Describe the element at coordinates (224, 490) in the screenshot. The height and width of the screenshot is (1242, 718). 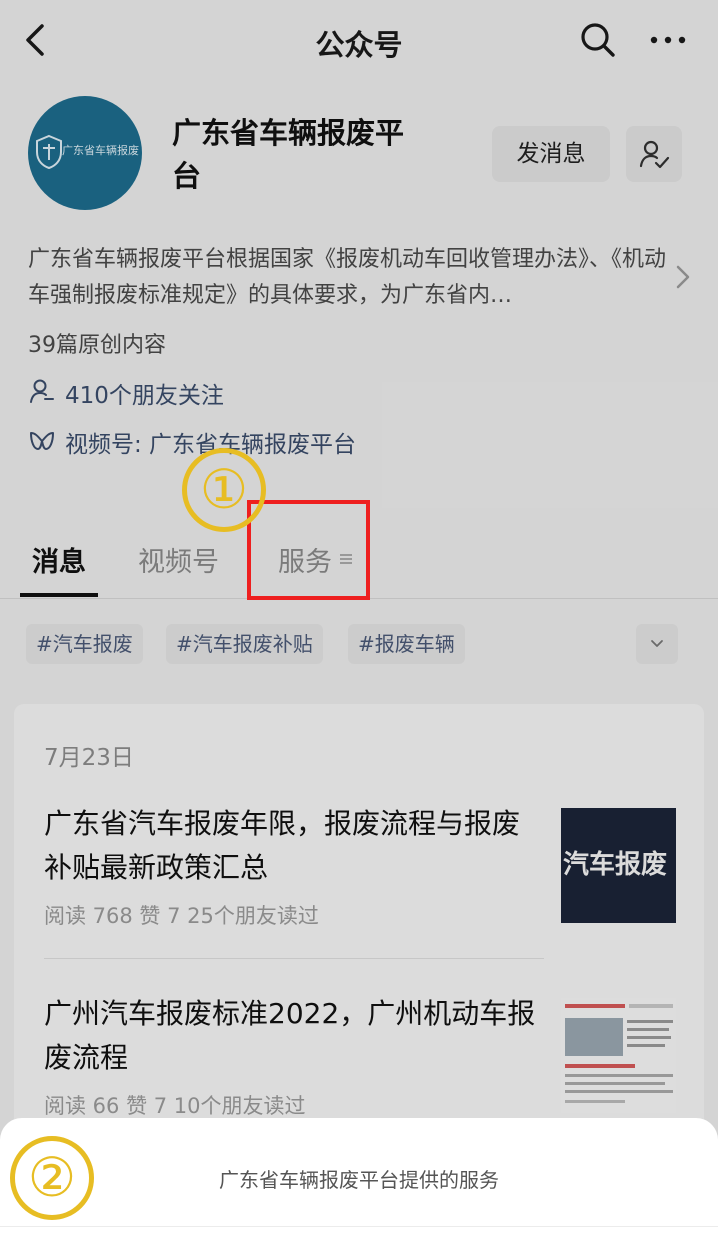
I see `step-number-badge: ①` at that location.